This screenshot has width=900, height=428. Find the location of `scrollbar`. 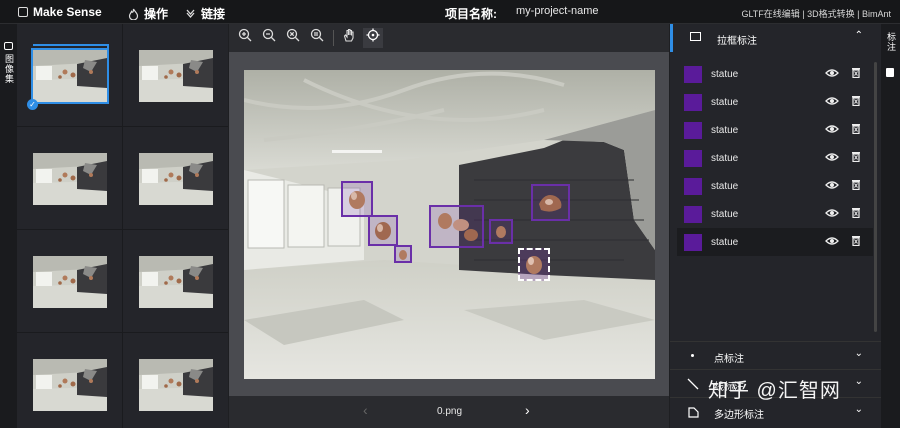

scrollbar is located at coordinates (875, 197).